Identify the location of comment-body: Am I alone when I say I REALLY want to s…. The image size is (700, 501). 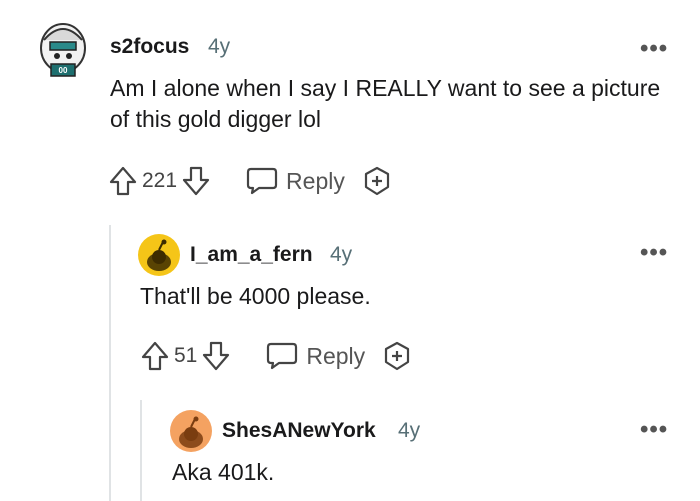
(385, 103).